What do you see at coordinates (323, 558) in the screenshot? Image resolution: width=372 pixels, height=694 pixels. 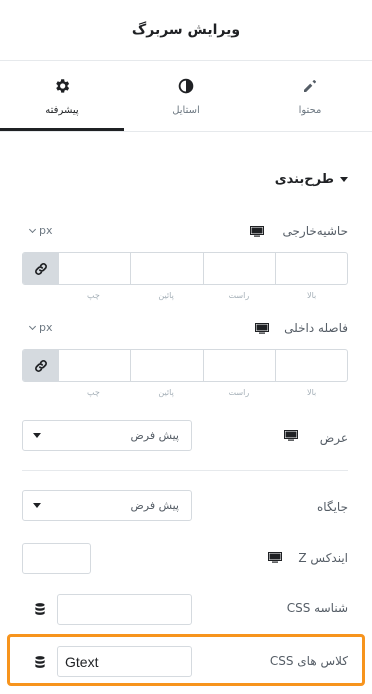 I see `zindex-label: ایندکس Z` at bounding box center [323, 558].